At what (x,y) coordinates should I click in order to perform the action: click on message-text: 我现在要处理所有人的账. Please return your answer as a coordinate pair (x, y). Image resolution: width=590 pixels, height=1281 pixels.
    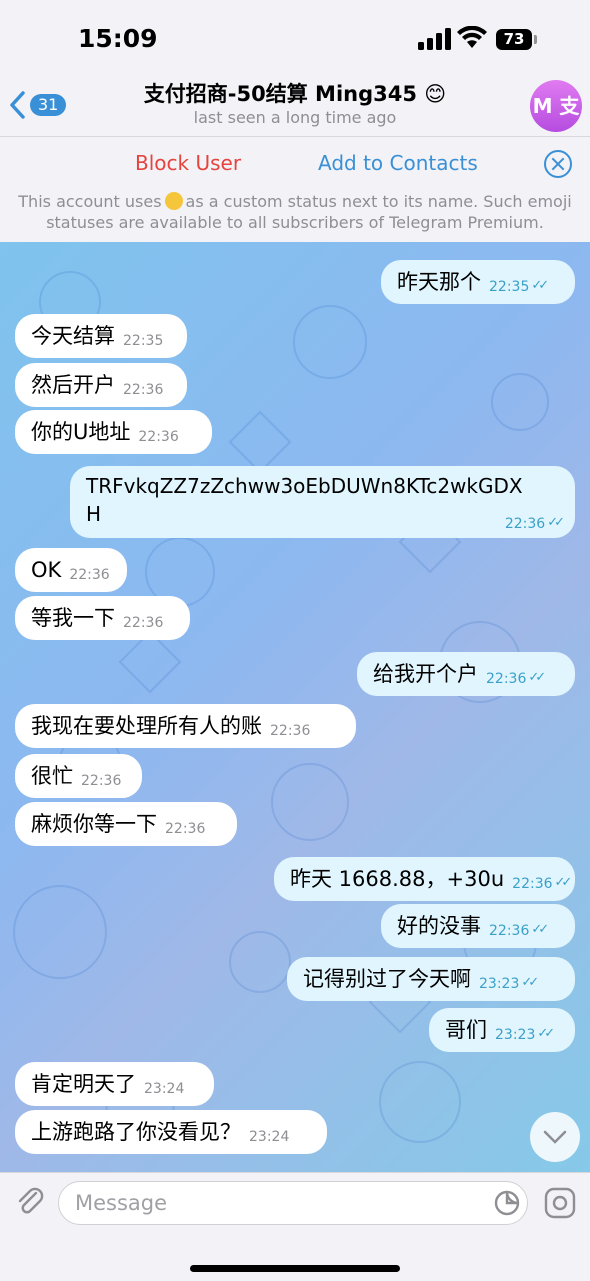
    Looking at the image, I should click on (146, 726).